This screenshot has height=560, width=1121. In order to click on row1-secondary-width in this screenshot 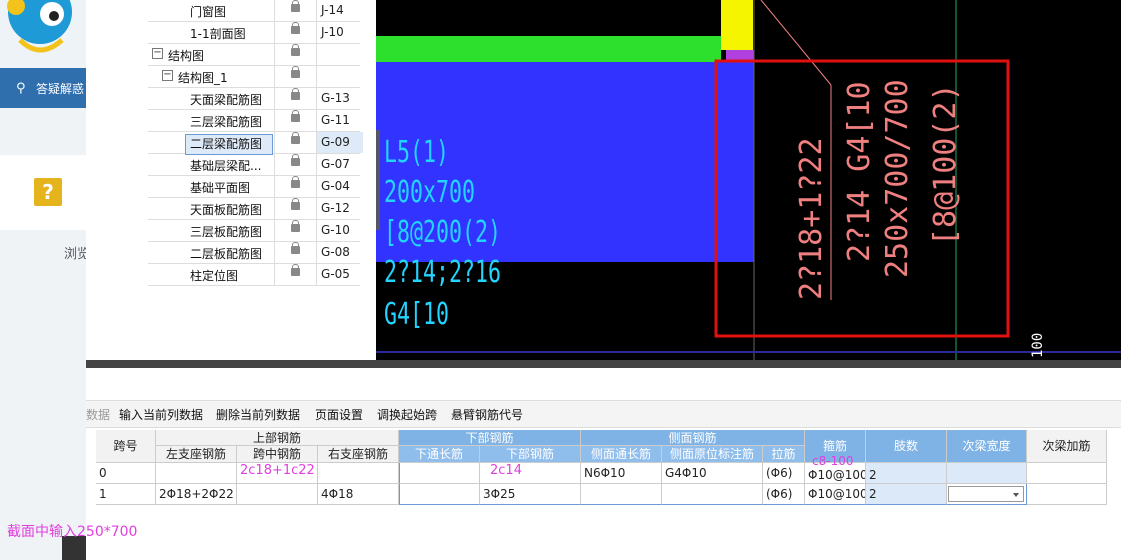, I will do `click(987, 494)`.